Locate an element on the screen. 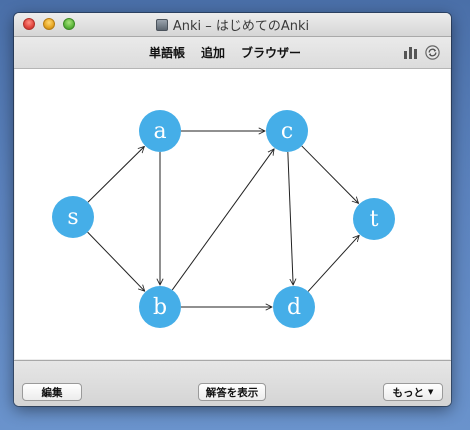 Image resolution: width=470 pixels, height=430 pixels. edge-c-t is located at coordinates (330, 174).